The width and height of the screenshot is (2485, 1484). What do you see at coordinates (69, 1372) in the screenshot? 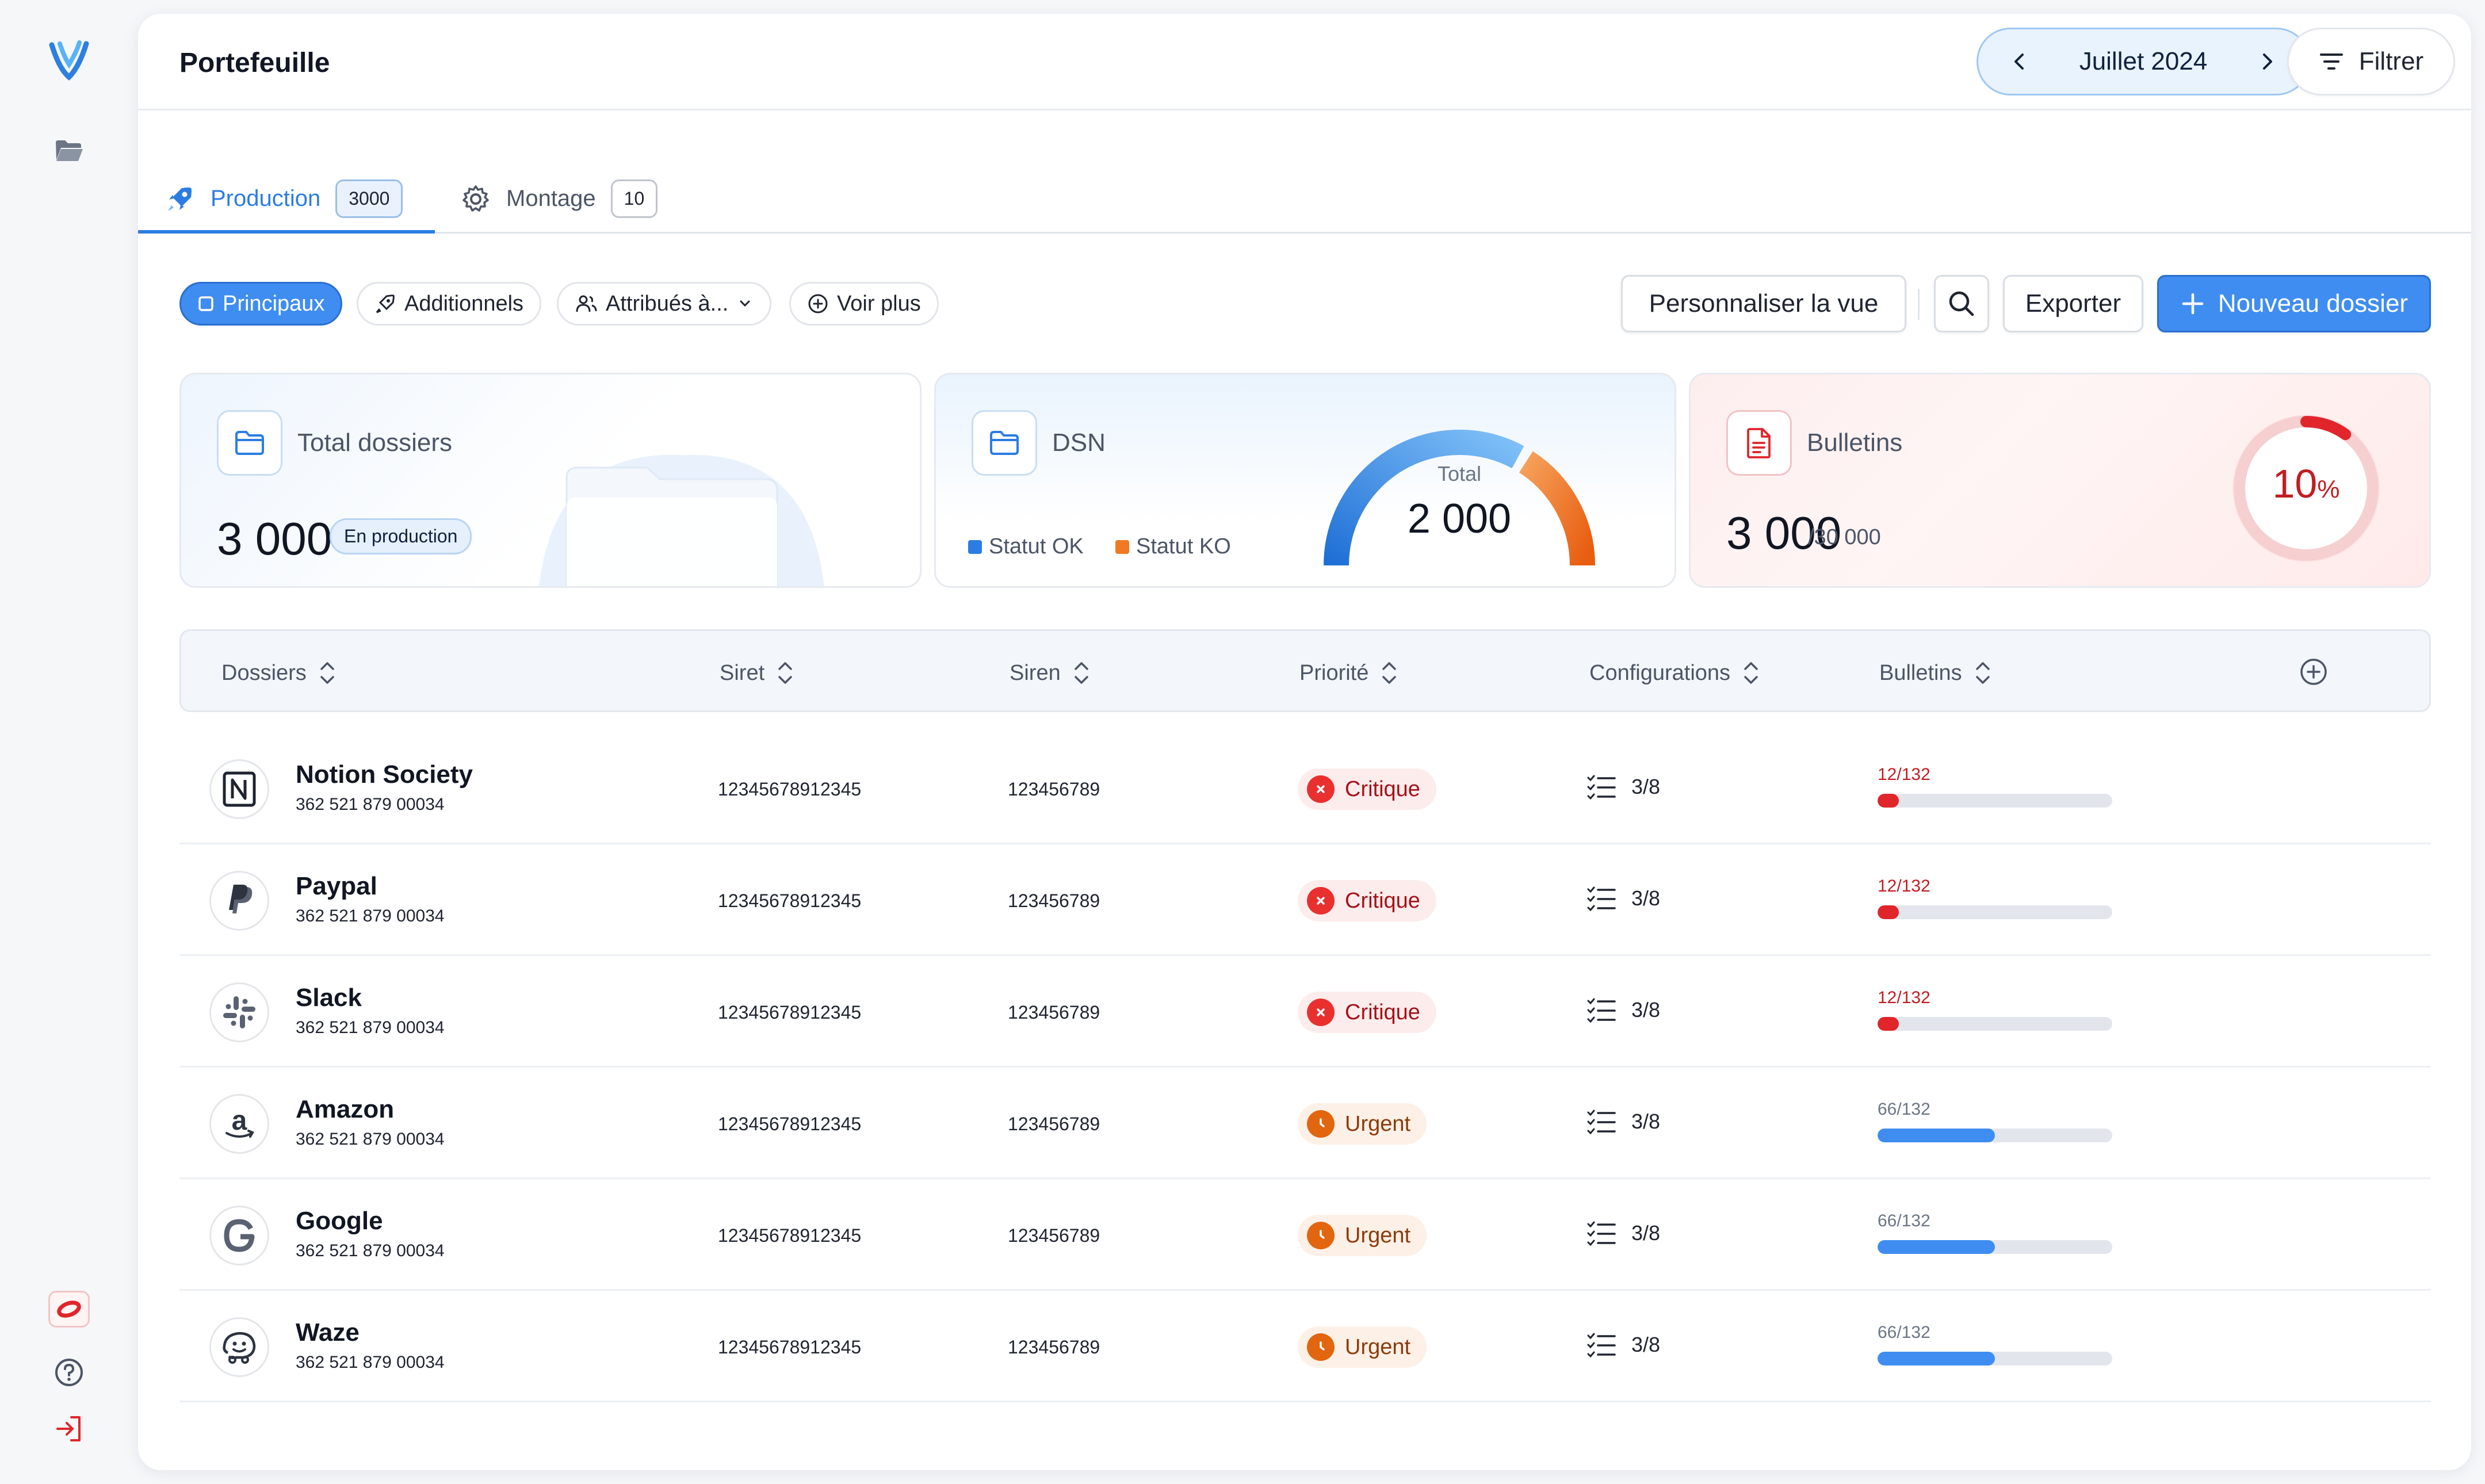
I see `help-icon` at bounding box center [69, 1372].